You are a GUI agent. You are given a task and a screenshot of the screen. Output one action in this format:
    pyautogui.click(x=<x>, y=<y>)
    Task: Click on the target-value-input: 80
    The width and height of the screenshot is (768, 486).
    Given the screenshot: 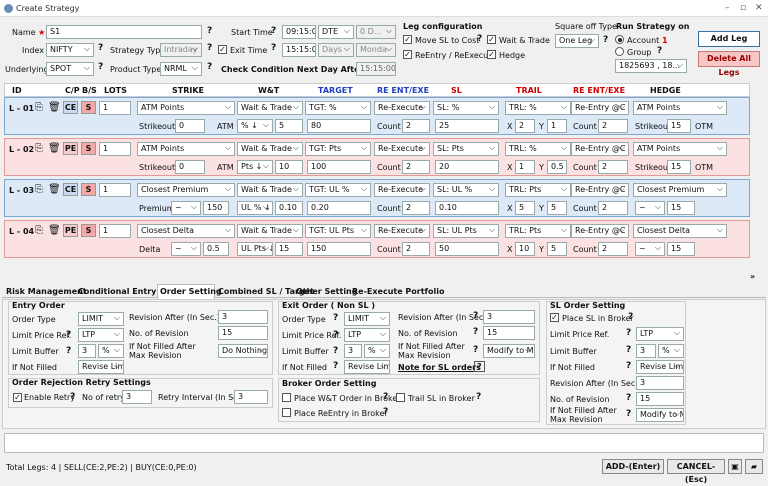 What is the action you would take?
    pyautogui.click(x=339, y=126)
    